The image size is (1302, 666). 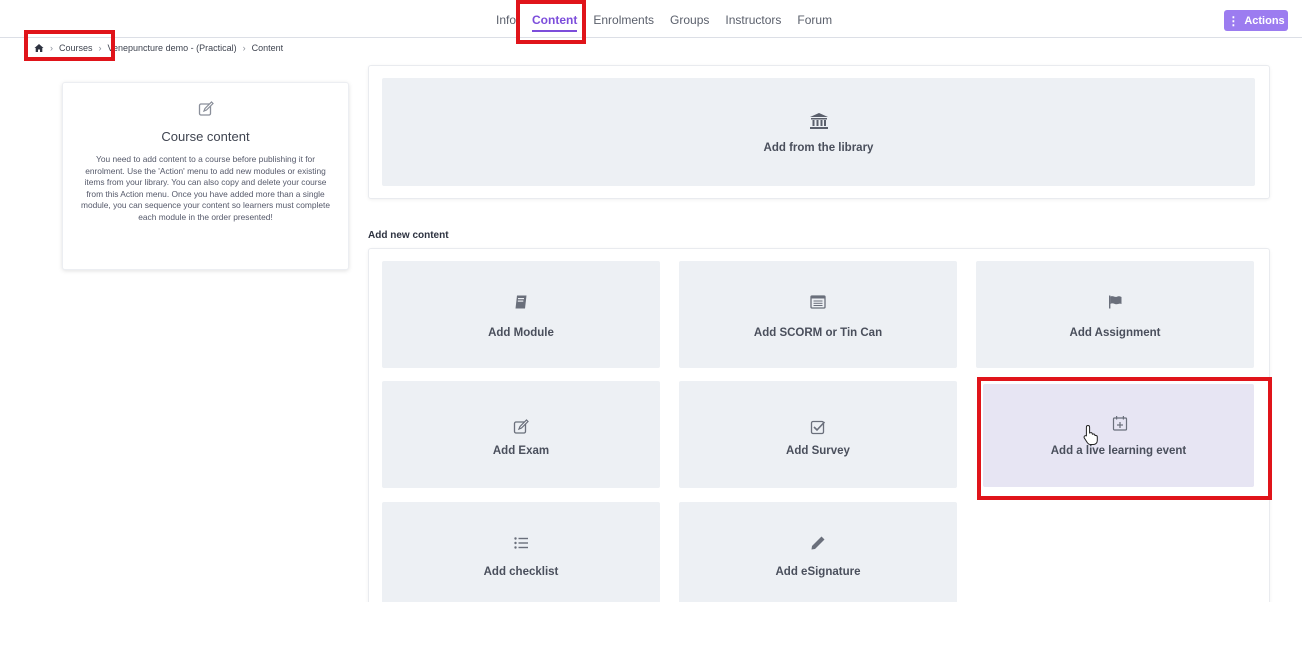 I want to click on actions-button-label: Actions, so click(x=1264, y=20).